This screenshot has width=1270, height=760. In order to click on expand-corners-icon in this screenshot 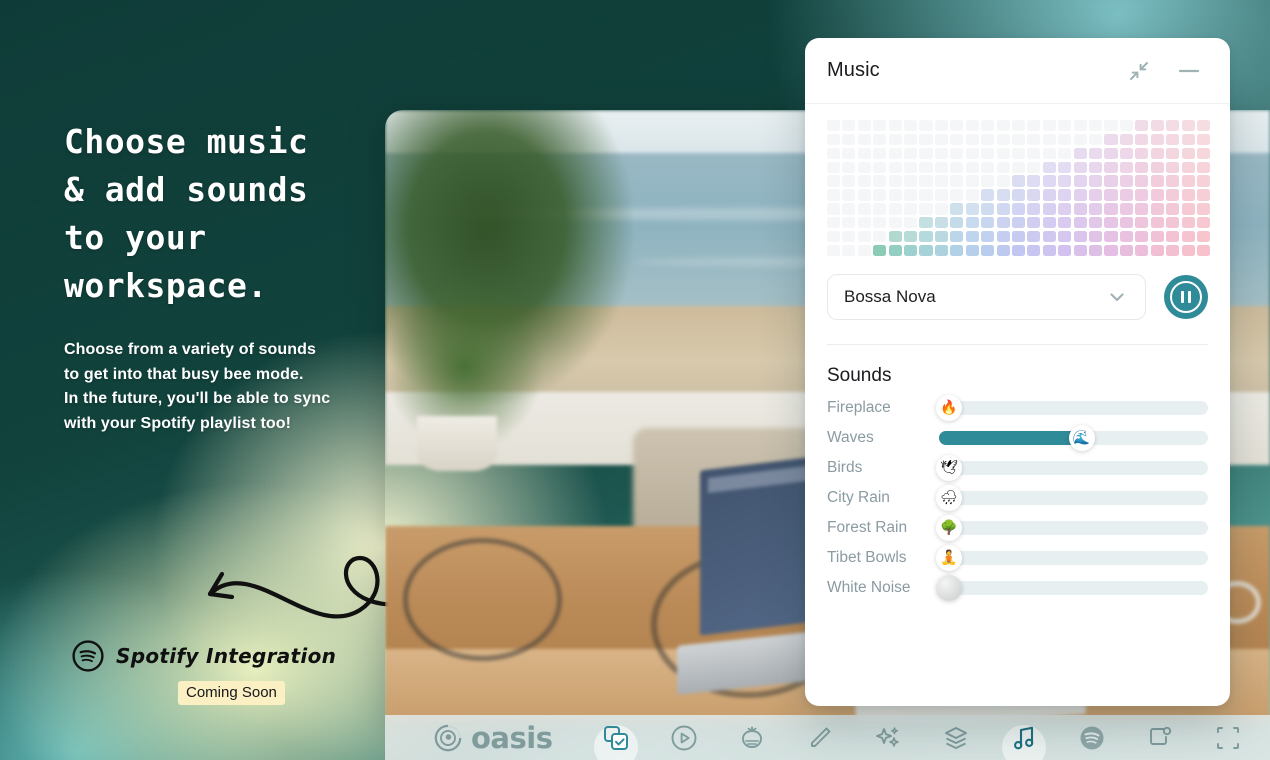, I will do `click(1228, 737)`.